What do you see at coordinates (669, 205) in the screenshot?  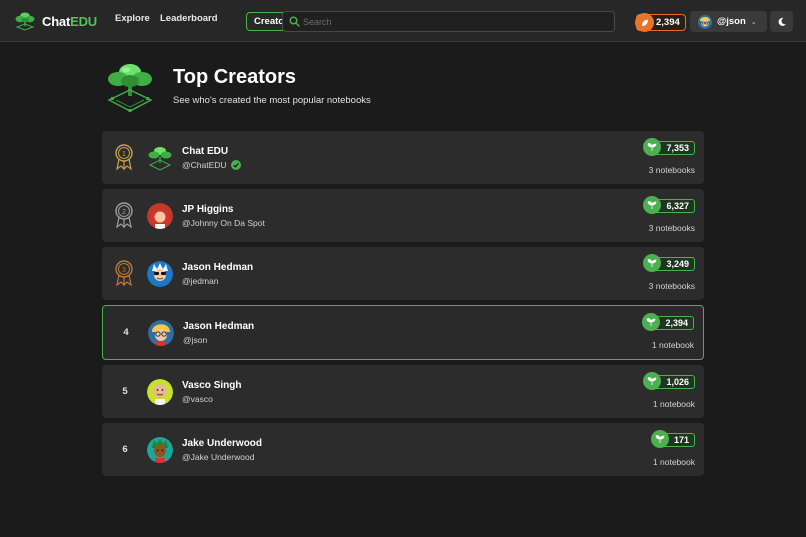 I see `points-badge: 6,327` at bounding box center [669, 205].